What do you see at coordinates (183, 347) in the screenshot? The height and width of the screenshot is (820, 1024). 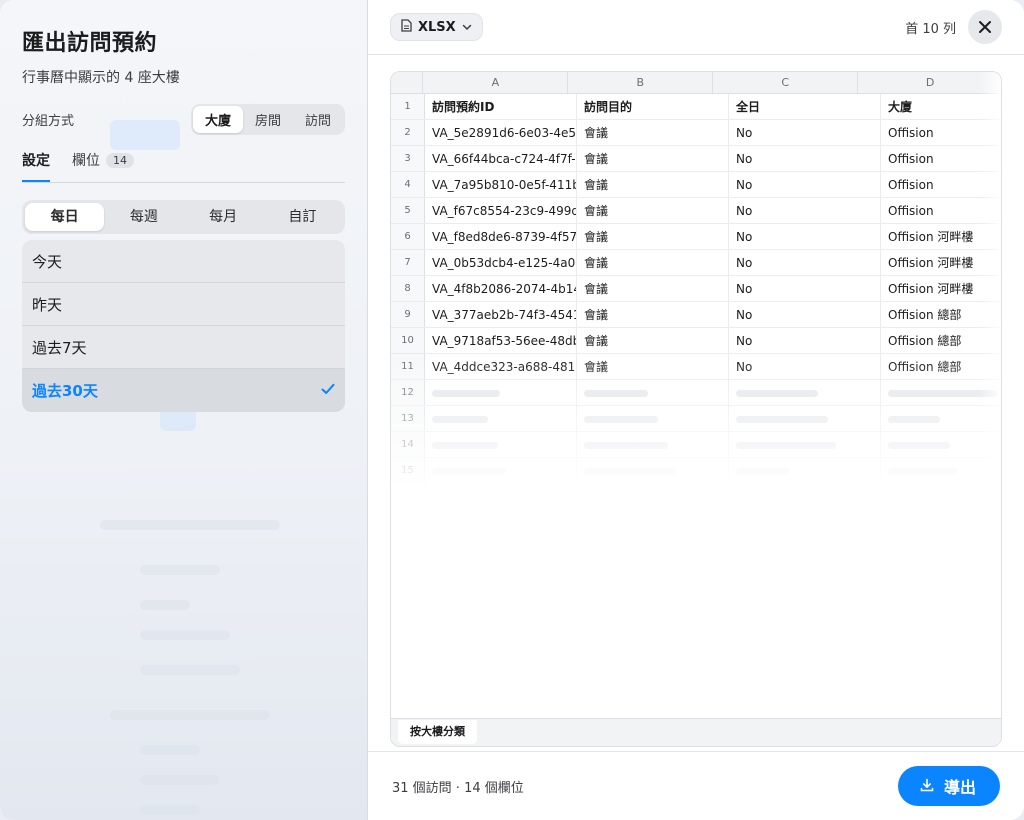 I see `preset-last-7-days: 過去7天` at bounding box center [183, 347].